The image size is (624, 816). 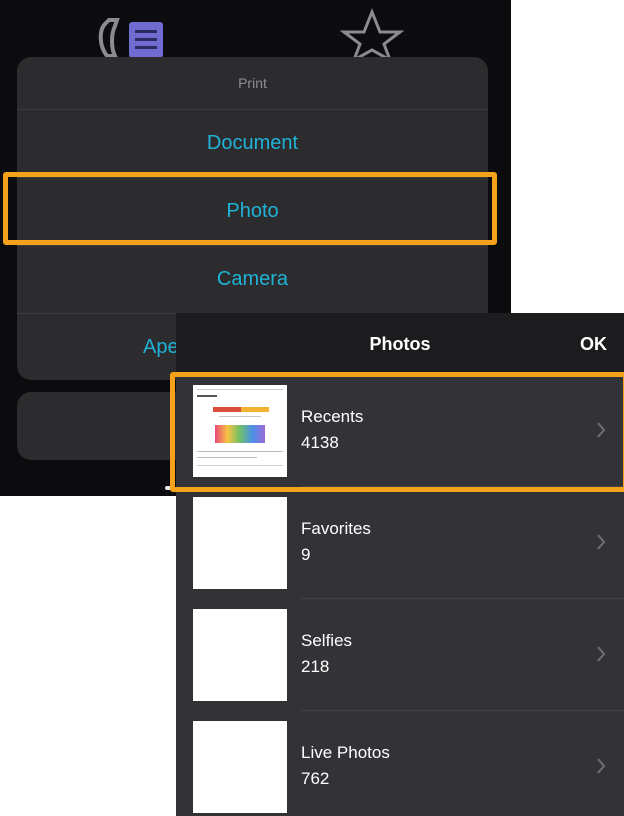 What do you see at coordinates (372, 34) in the screenshot?
I see `star-icon` at bounding box center [372, 34].